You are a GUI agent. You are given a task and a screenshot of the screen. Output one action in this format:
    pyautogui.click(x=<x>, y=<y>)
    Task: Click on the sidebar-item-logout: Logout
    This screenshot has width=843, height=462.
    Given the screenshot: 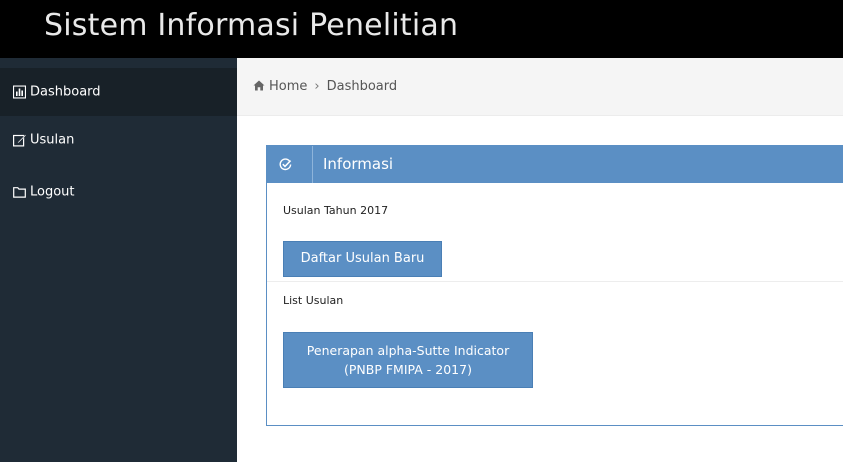 What is the action you would take?
    pyautogui.click(x=118, y=192)
    